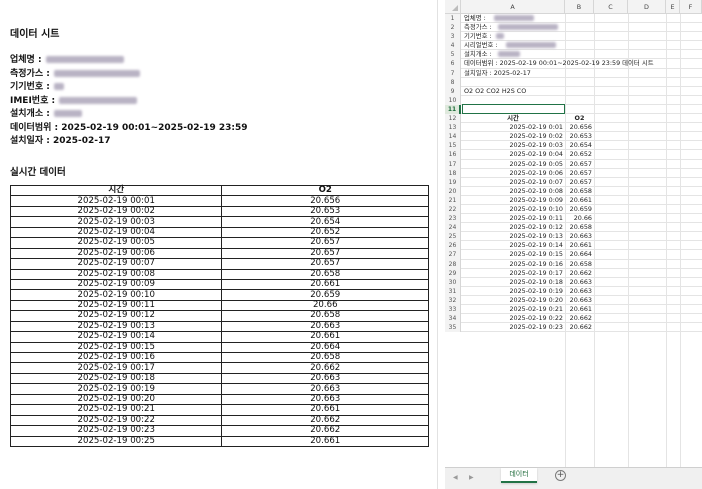  I want to click on sheet-row: 33 2025-02-19 0:21 20.661, so click(573, 310).